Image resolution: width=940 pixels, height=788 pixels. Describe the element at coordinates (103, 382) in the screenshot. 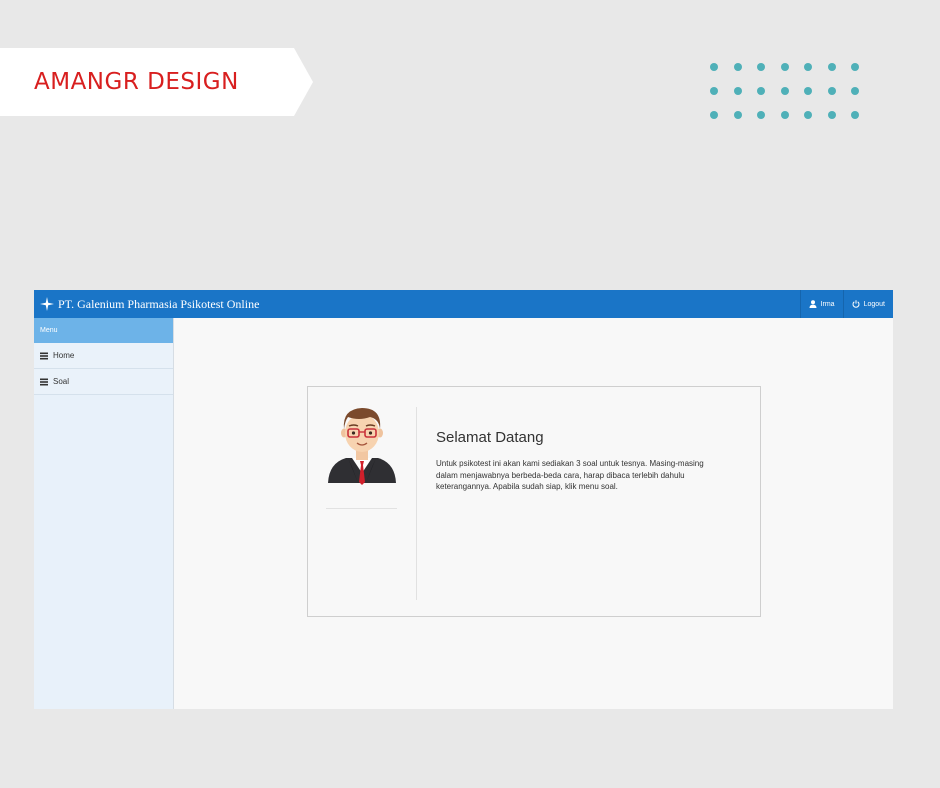

I see `sidebar-item-soal: Soal` at that location.